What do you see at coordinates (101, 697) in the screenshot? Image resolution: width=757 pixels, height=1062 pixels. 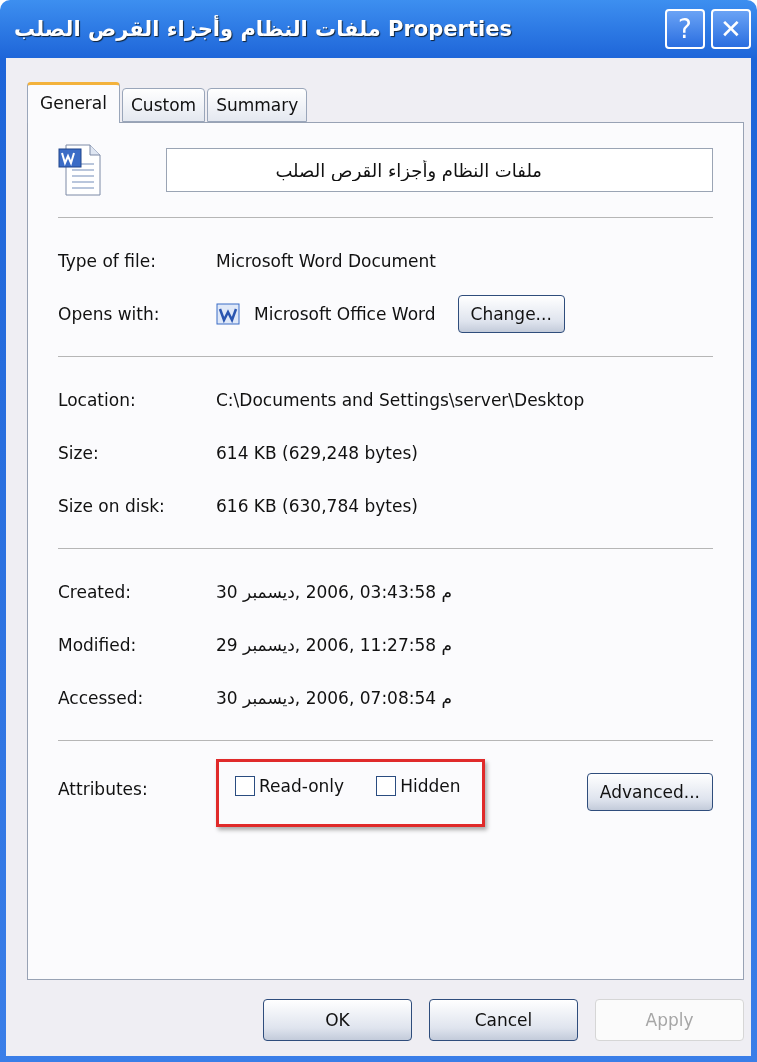 I see `property-label: Accessed:` at bounding box center [101, 697].